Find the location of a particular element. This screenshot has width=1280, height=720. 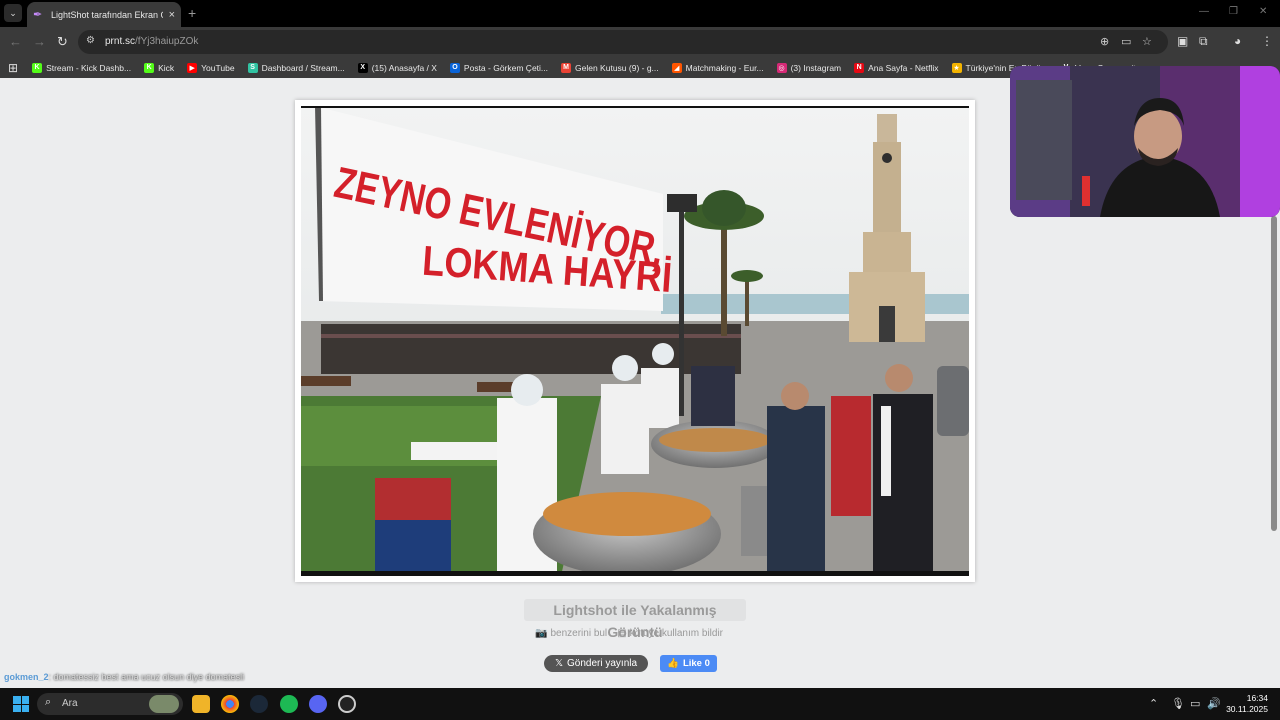

windows-start-icon is located at coordinates (21, 704).